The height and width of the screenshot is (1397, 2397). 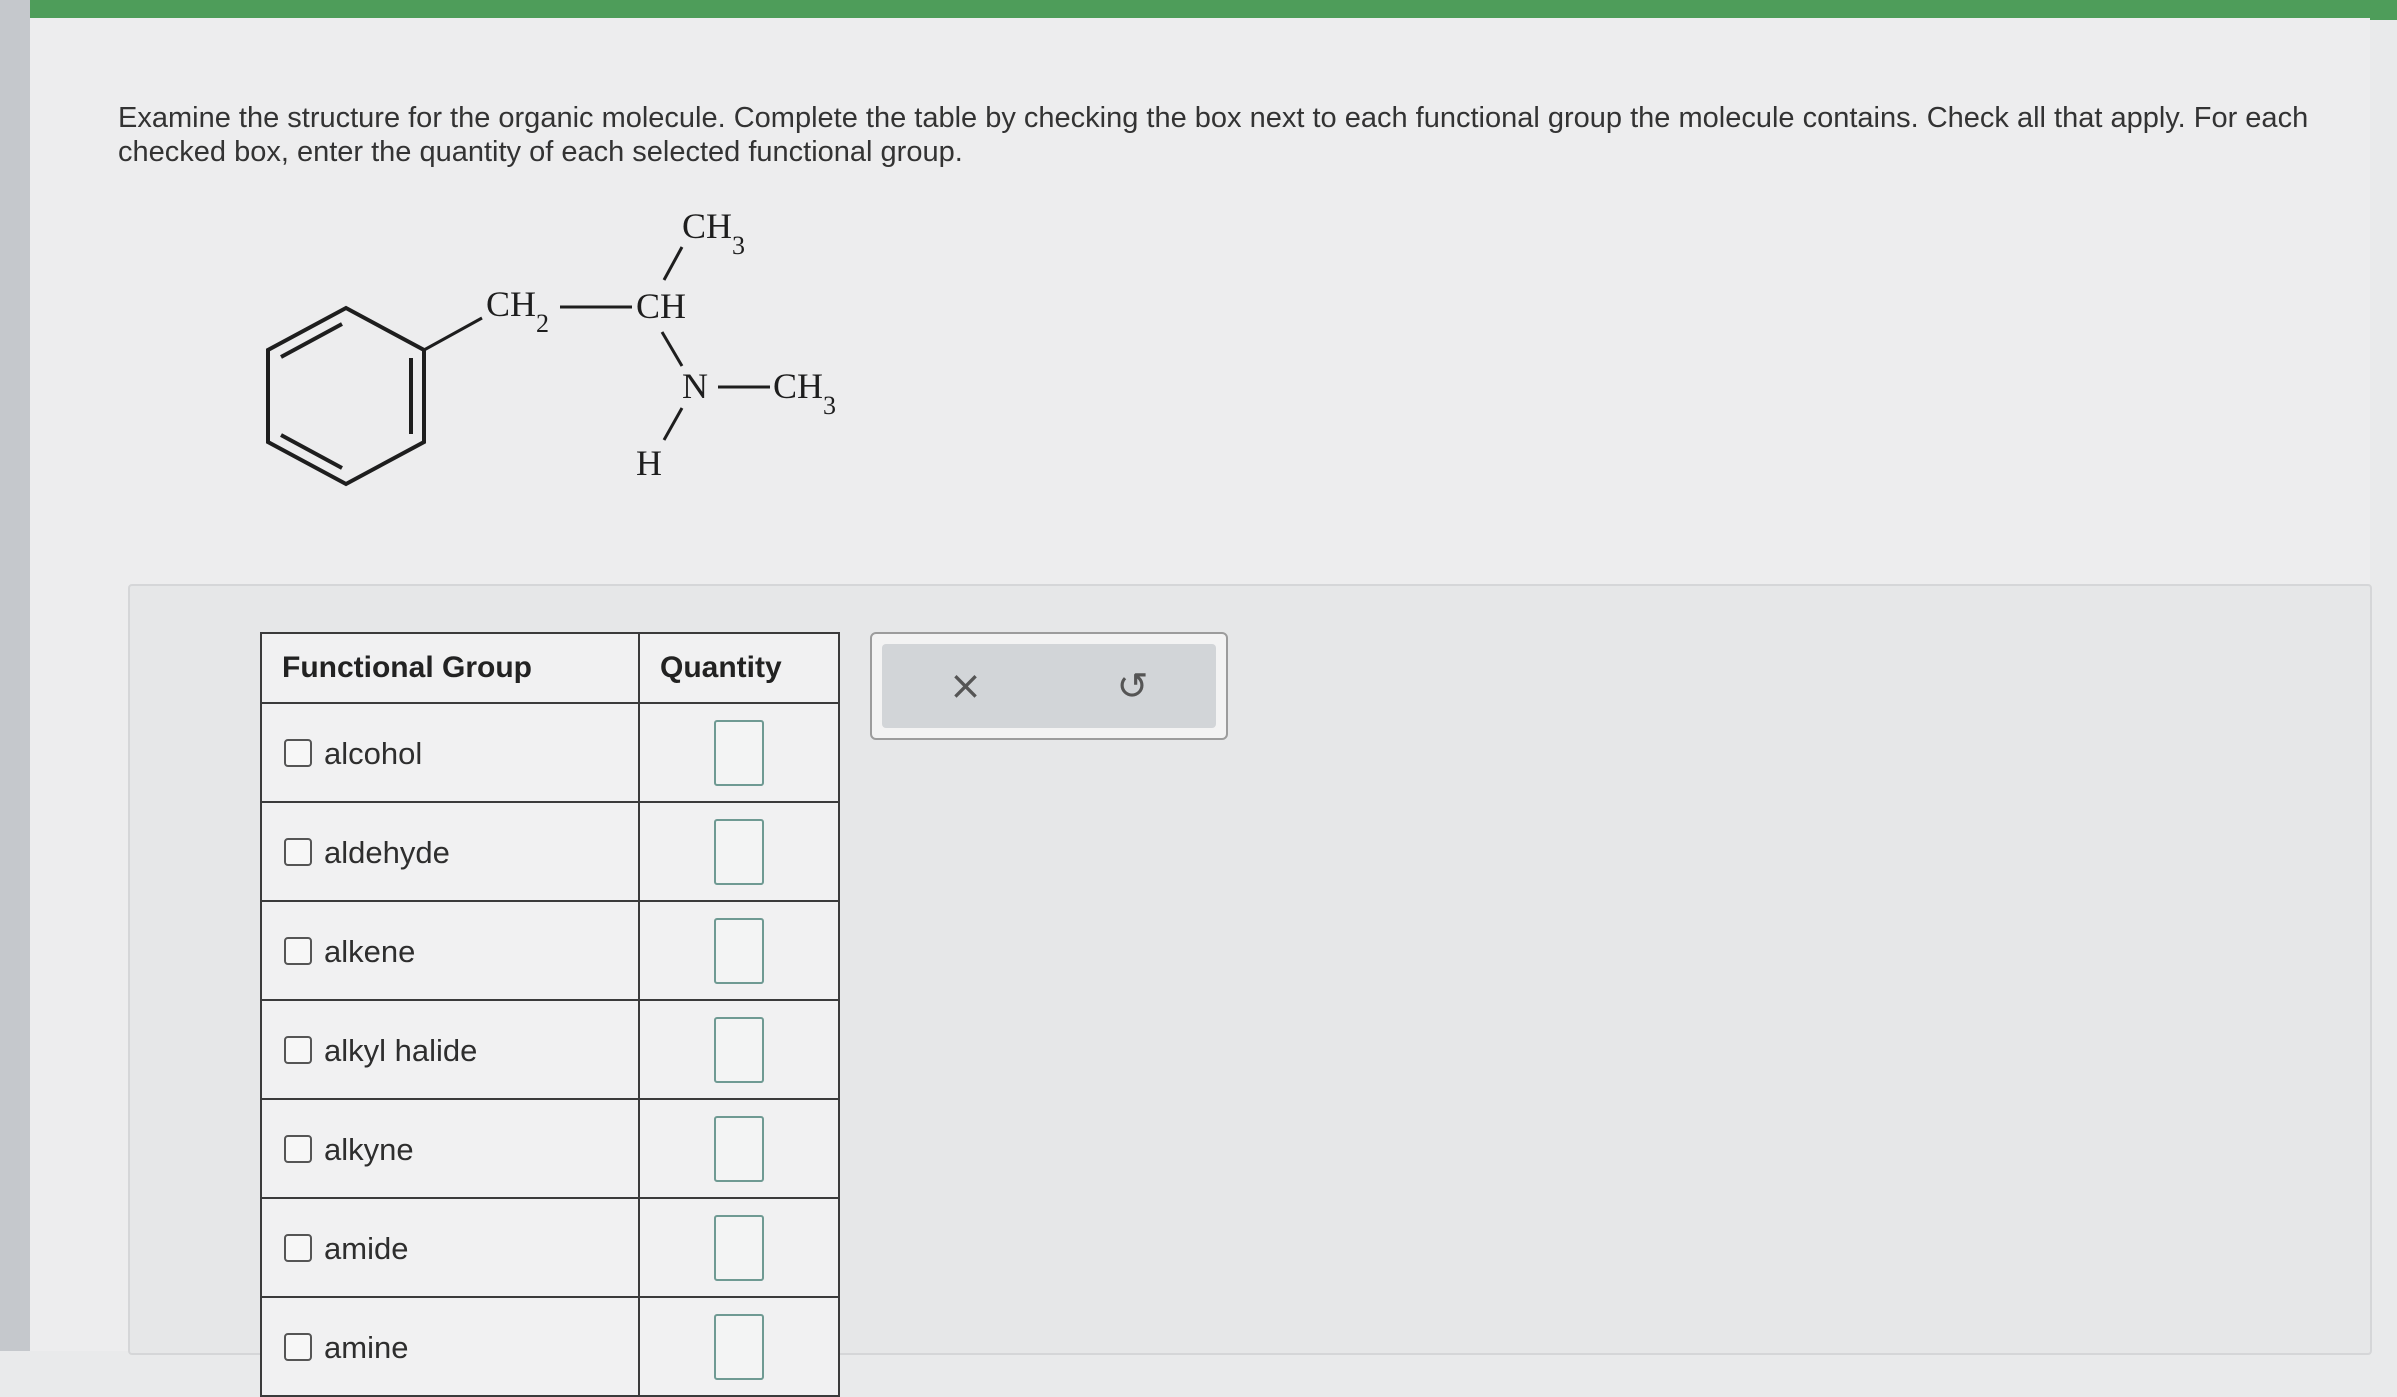 I want to click on answer-actions: × ↺, so click(x=1049, y=686).